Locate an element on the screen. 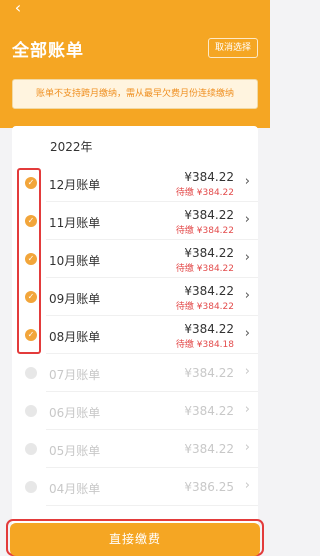 The image size is (320, 556). selection-highlight is located at coordinates (29, 261).